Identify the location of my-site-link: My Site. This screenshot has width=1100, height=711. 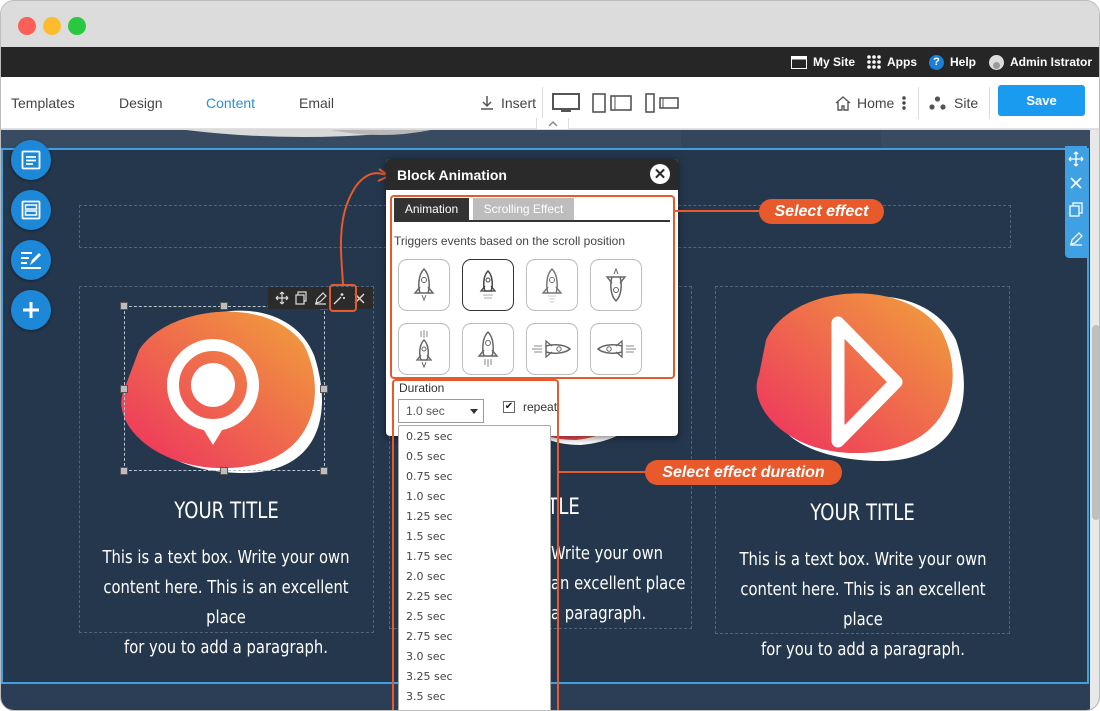
(823, 62).